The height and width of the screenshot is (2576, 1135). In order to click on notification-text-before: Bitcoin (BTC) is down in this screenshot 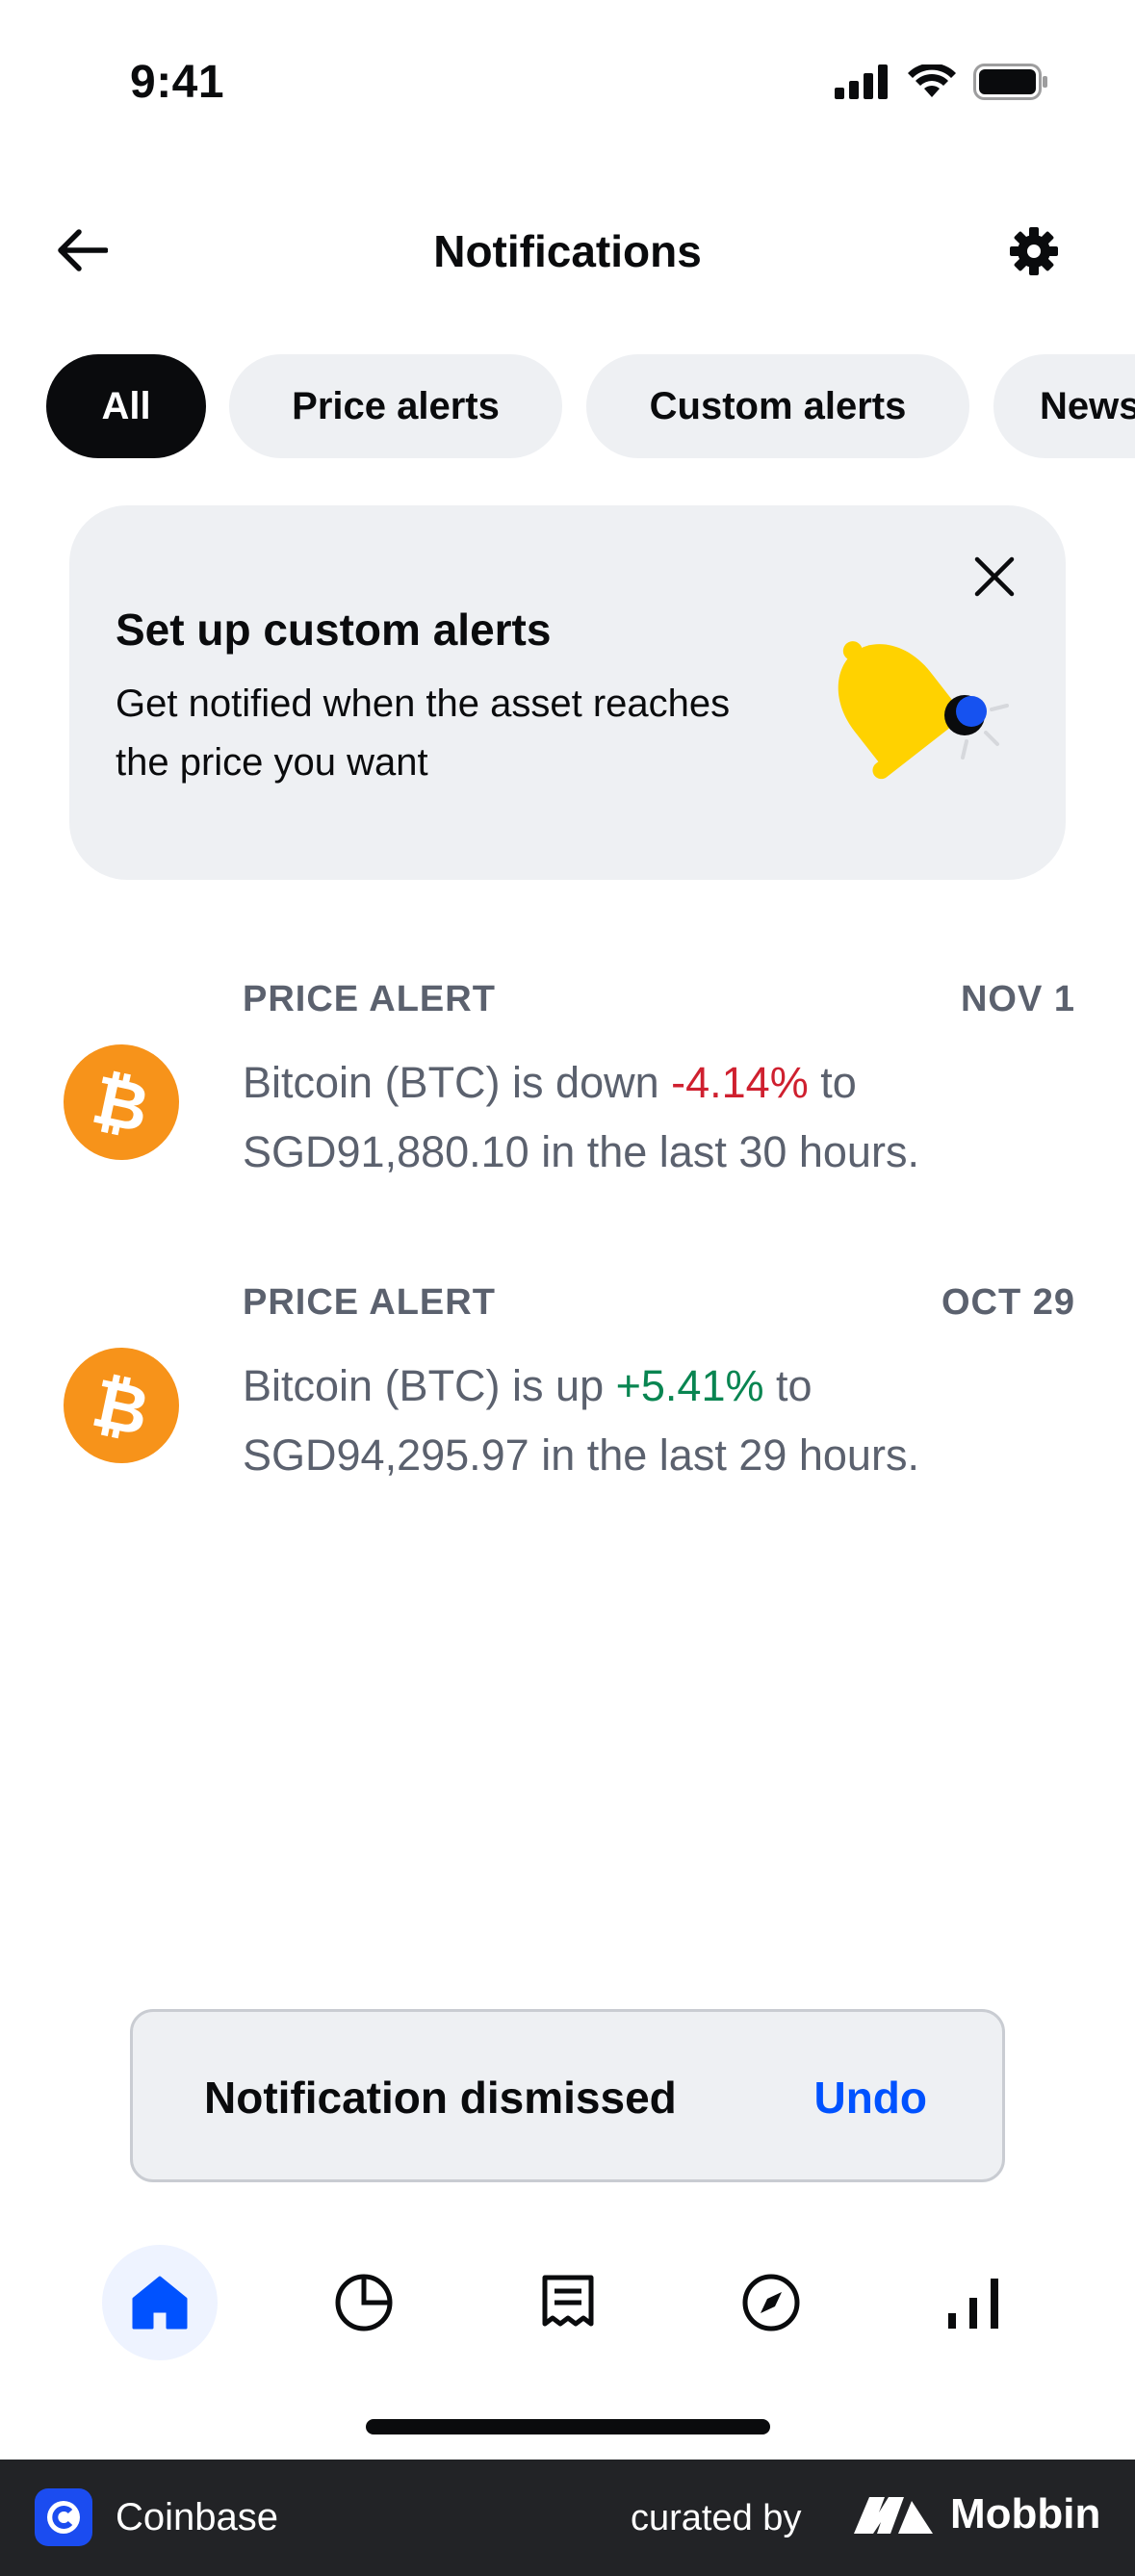, I will do `click(457, 1083)`.